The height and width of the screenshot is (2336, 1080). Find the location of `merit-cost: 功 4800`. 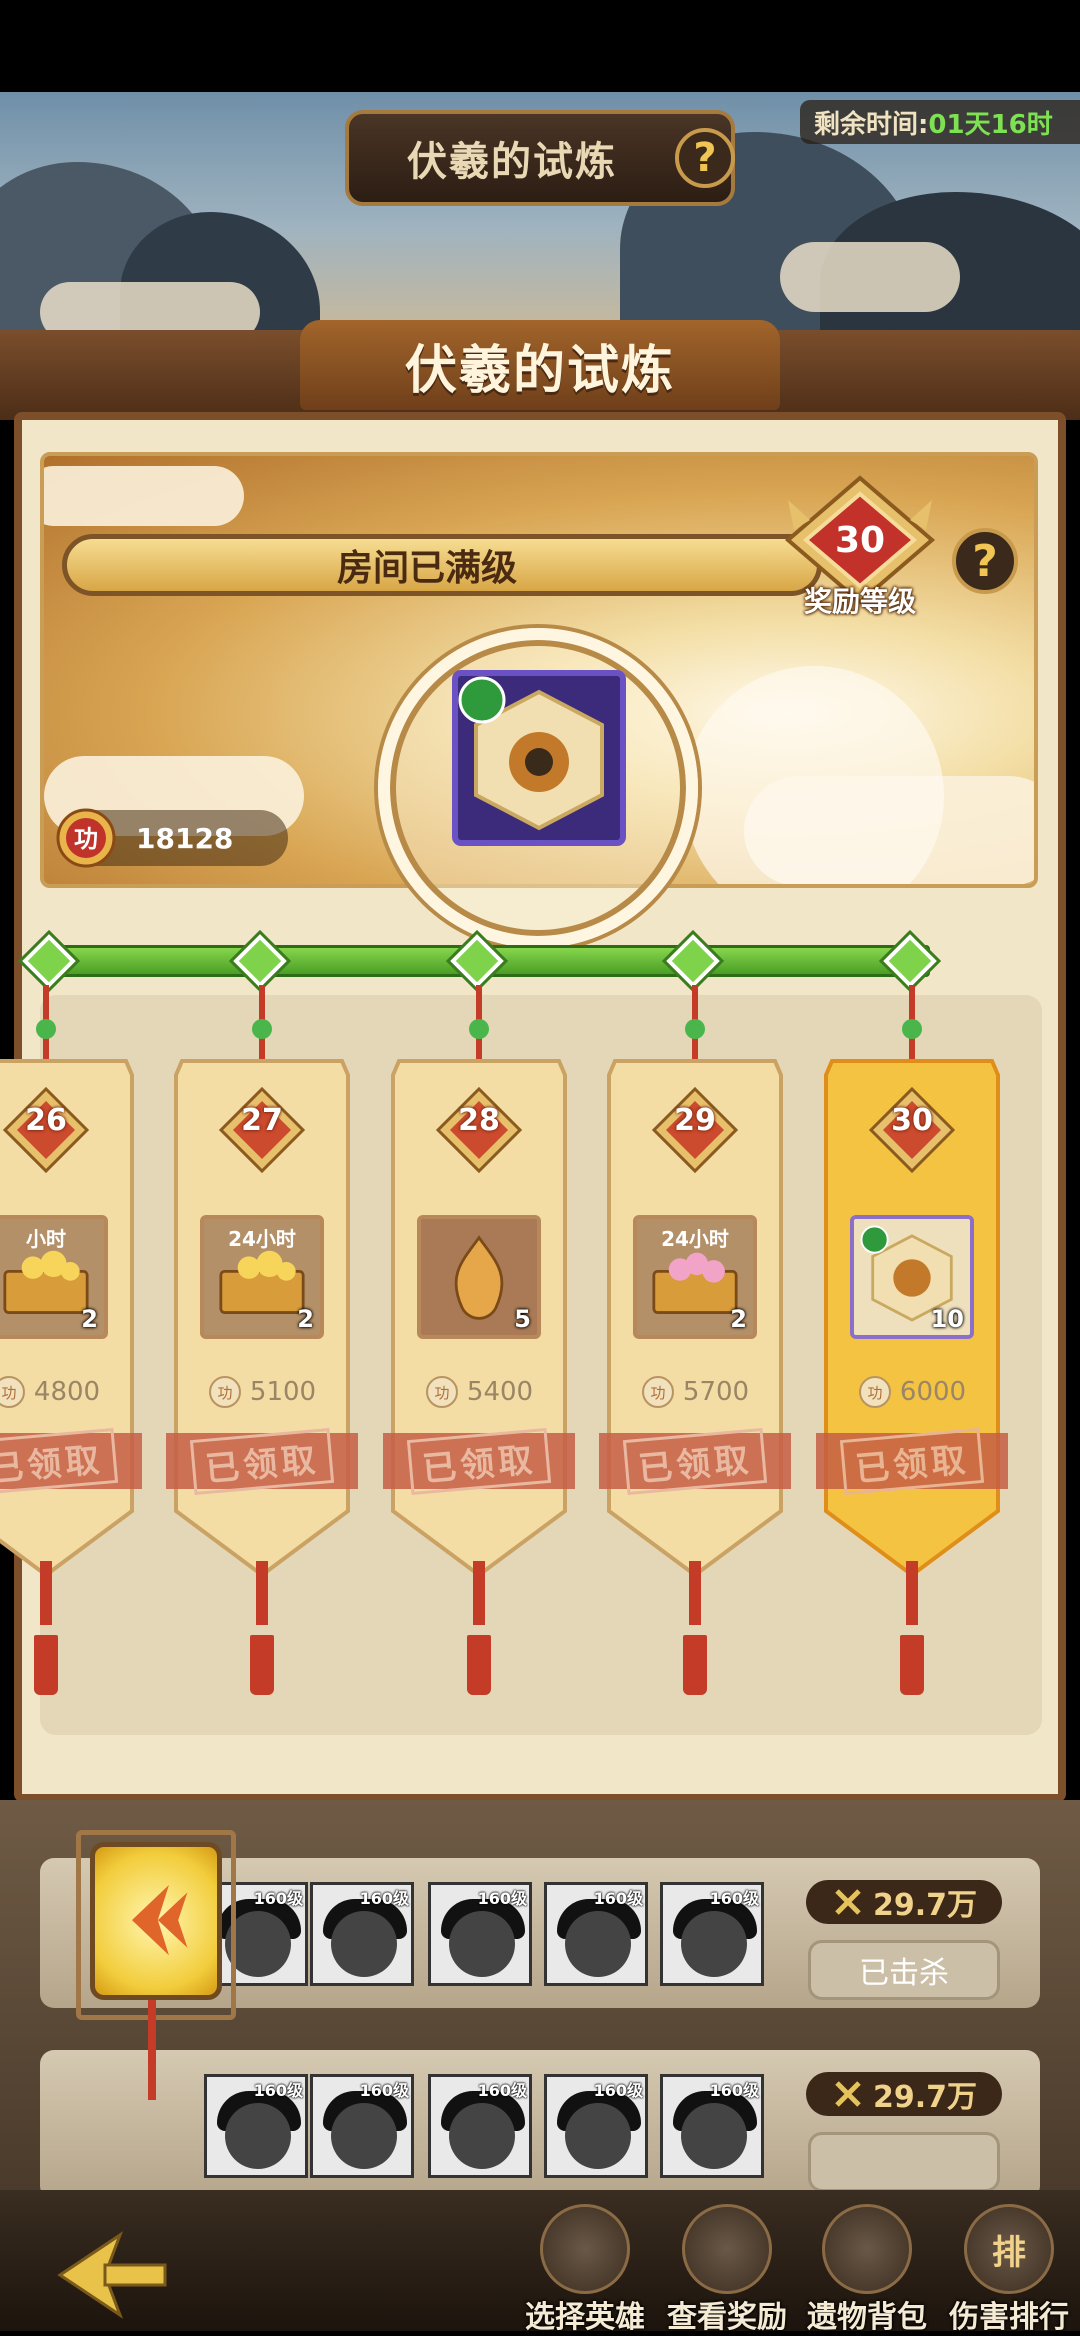

merit-cost: 功 4800 is located at coordinates (68, 1392).